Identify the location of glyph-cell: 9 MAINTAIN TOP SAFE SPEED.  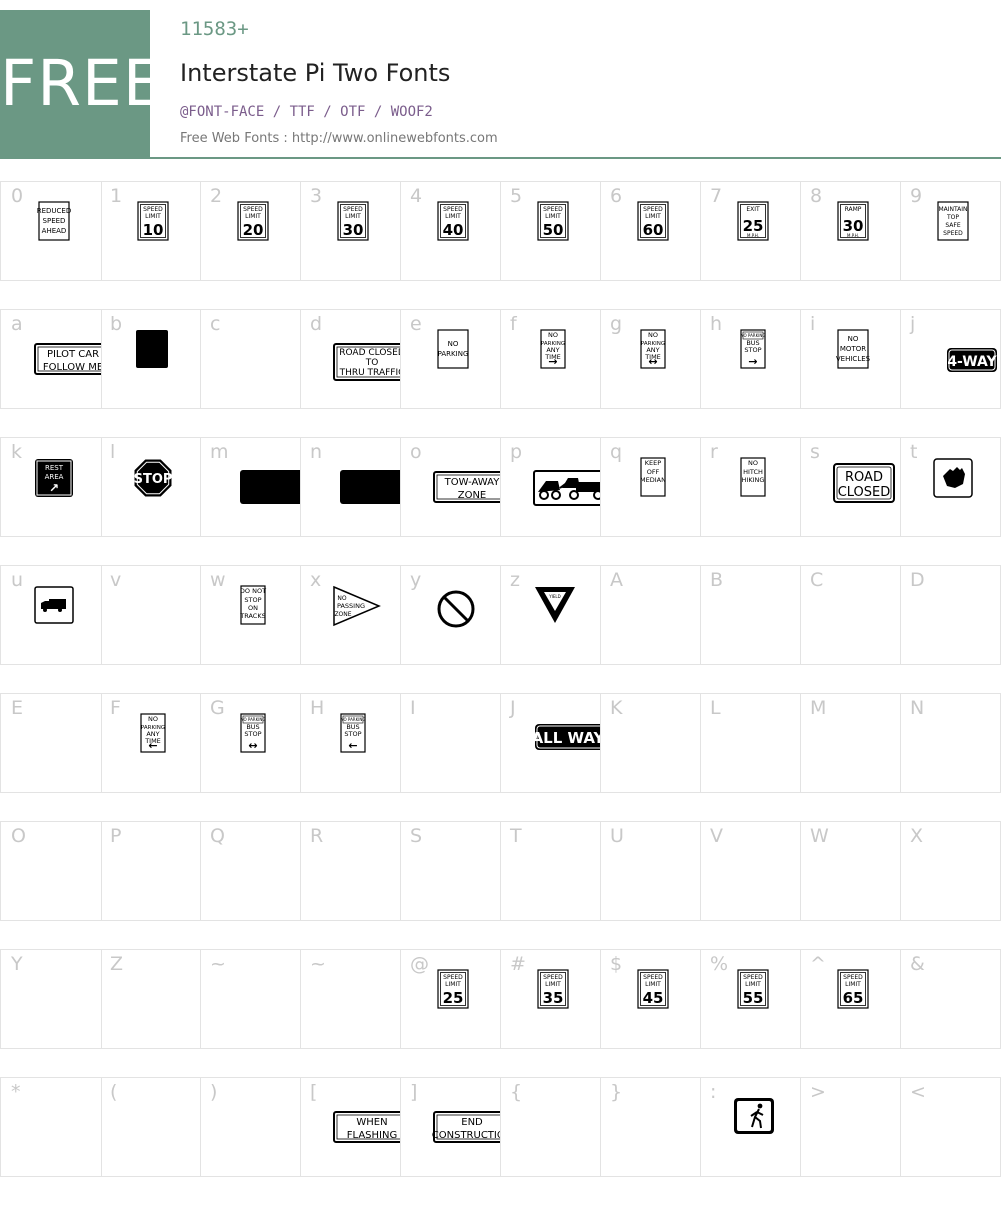
(950, 231).